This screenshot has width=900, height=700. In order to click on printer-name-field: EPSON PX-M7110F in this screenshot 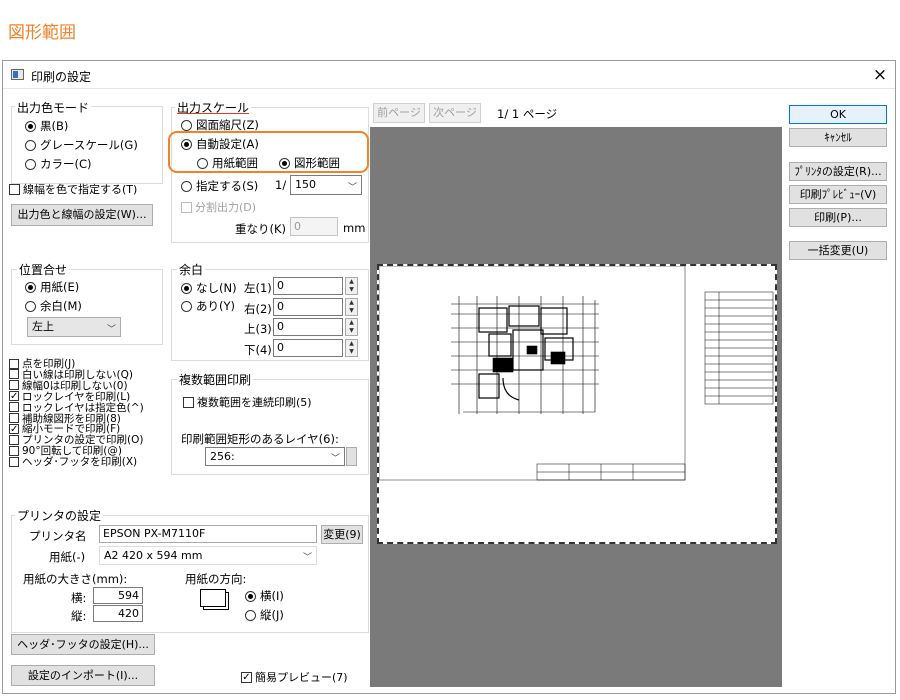, I will do `click(208, 534)`.